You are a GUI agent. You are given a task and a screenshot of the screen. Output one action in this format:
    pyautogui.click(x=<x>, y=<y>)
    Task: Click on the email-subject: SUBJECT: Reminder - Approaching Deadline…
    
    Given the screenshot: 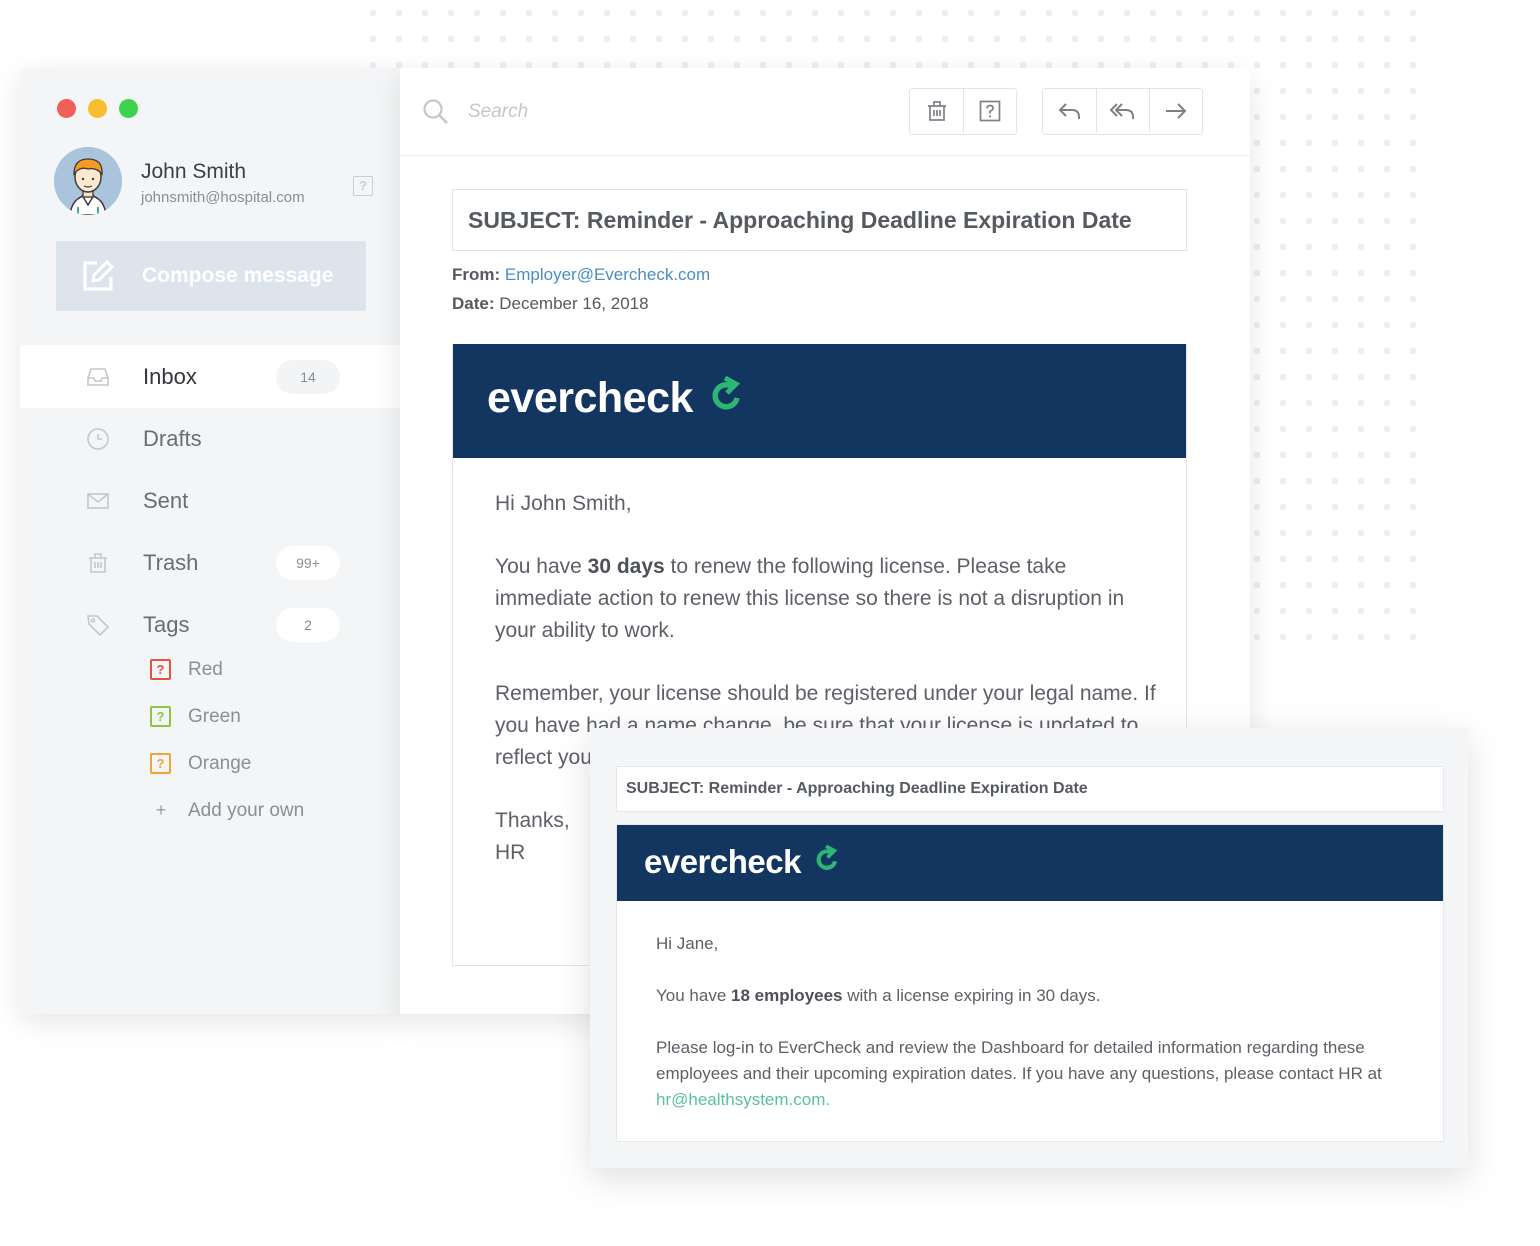 What is the action you would take?
    pyautogui.click(x=819, y=220)
    